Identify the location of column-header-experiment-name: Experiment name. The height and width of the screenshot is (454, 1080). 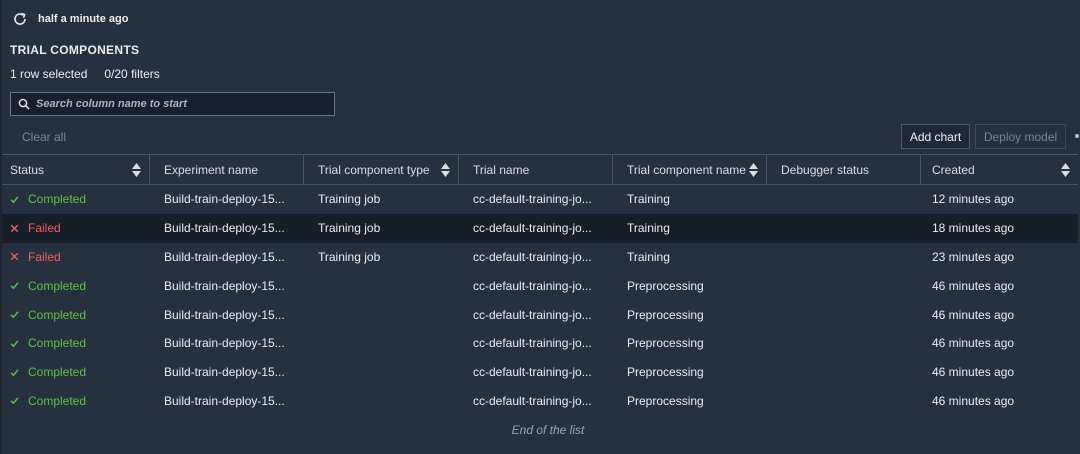
(227, 169).